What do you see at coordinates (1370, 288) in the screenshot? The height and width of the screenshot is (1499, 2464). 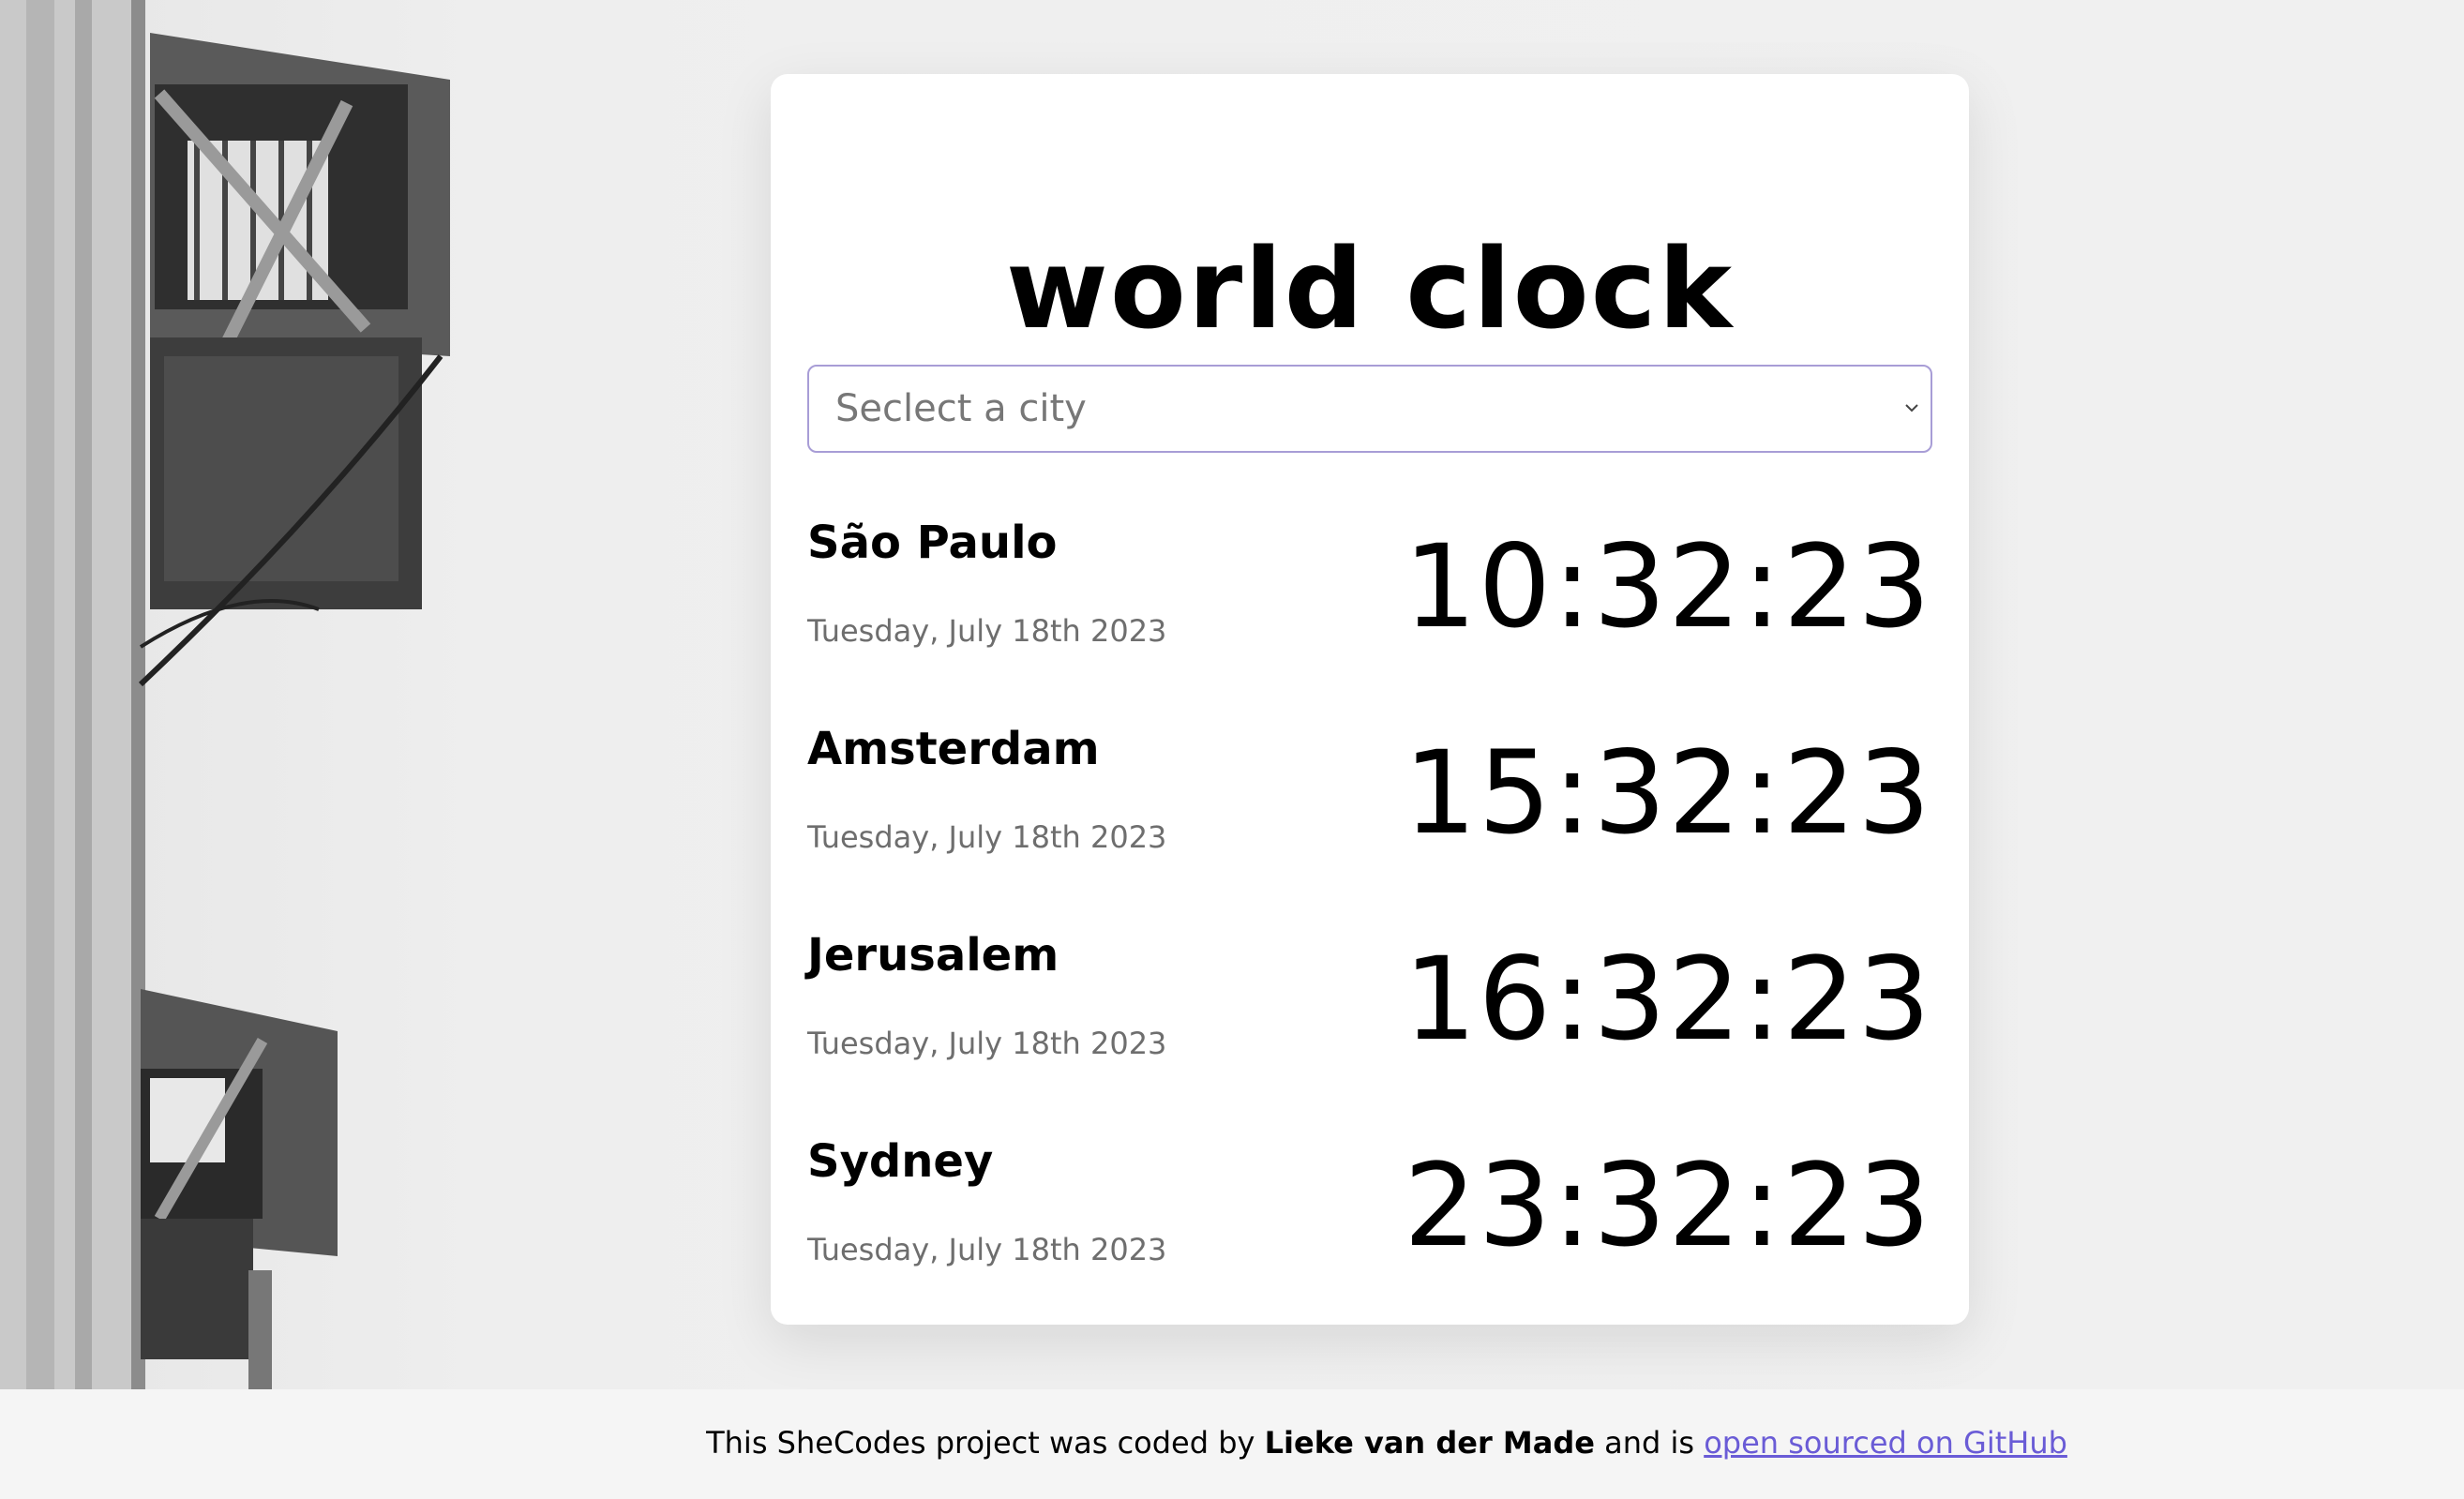 I see `page-title: world clock` at bounding box center [1370, 288].